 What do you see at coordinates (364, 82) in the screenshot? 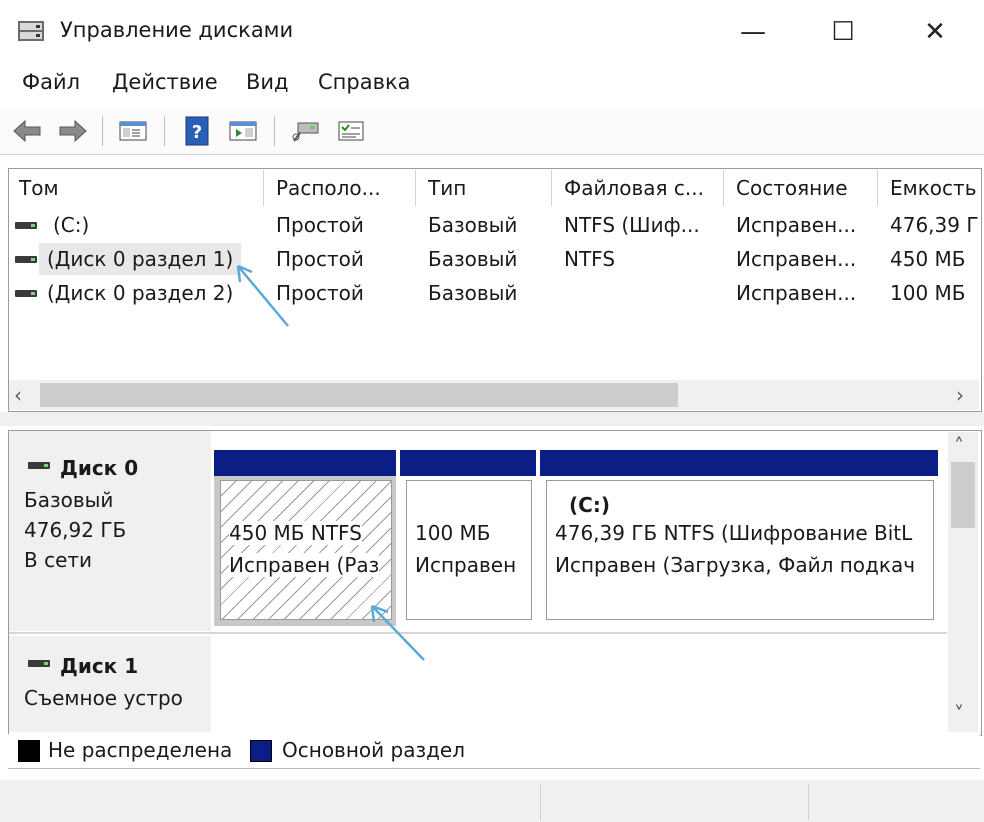
I see `menu-help: Справка` at bounding box center [364, 82].